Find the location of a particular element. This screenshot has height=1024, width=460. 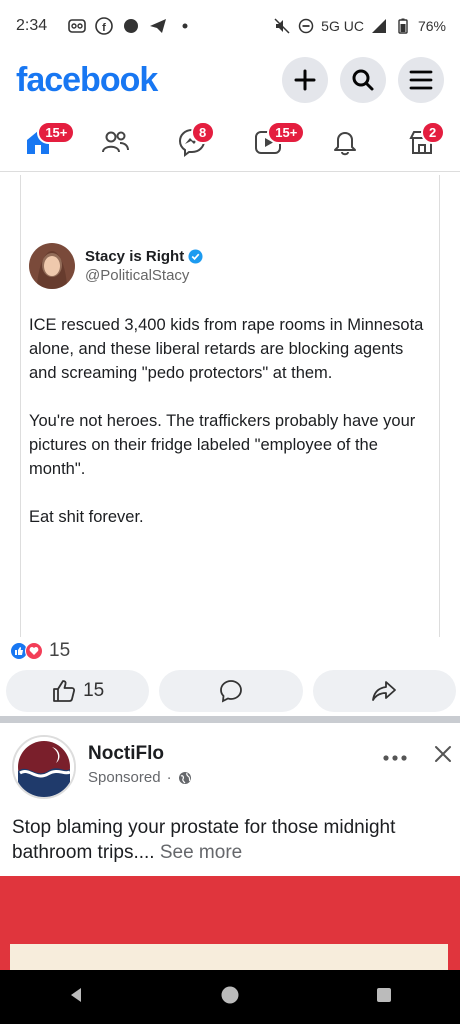

thumbs-up-icon is located at coordinates (64, 691).